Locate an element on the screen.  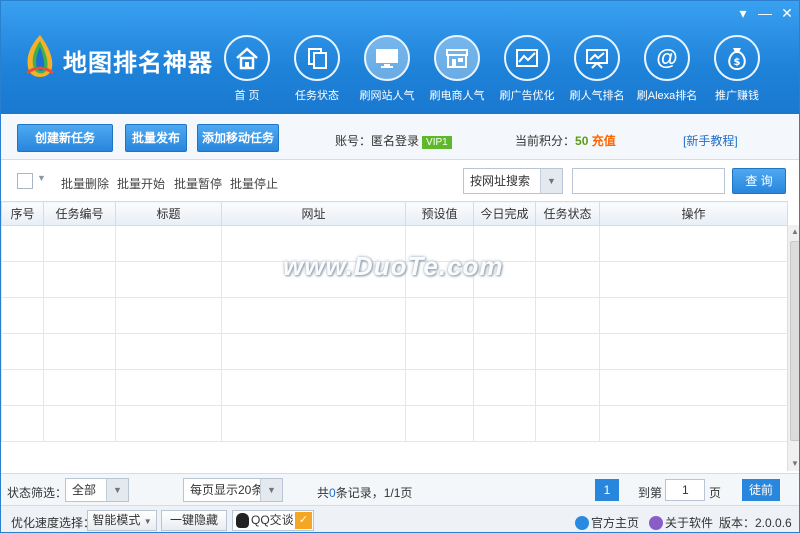
account-label: 账号： is located at coordinates (353, 141).